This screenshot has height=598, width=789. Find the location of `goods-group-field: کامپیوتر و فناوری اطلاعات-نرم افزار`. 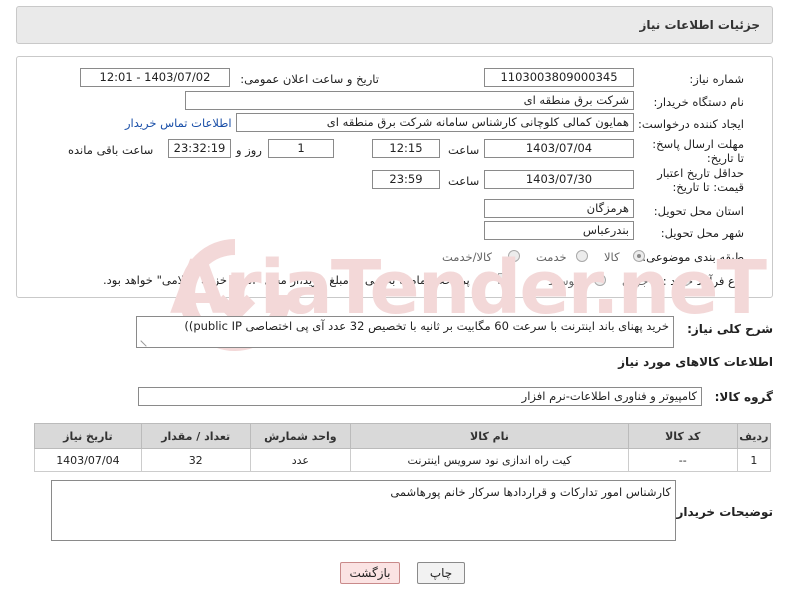

goods-group-field: کامپیوتر و فناوری اطلاعات-نرم افزار is located at coordinates (420, 396).